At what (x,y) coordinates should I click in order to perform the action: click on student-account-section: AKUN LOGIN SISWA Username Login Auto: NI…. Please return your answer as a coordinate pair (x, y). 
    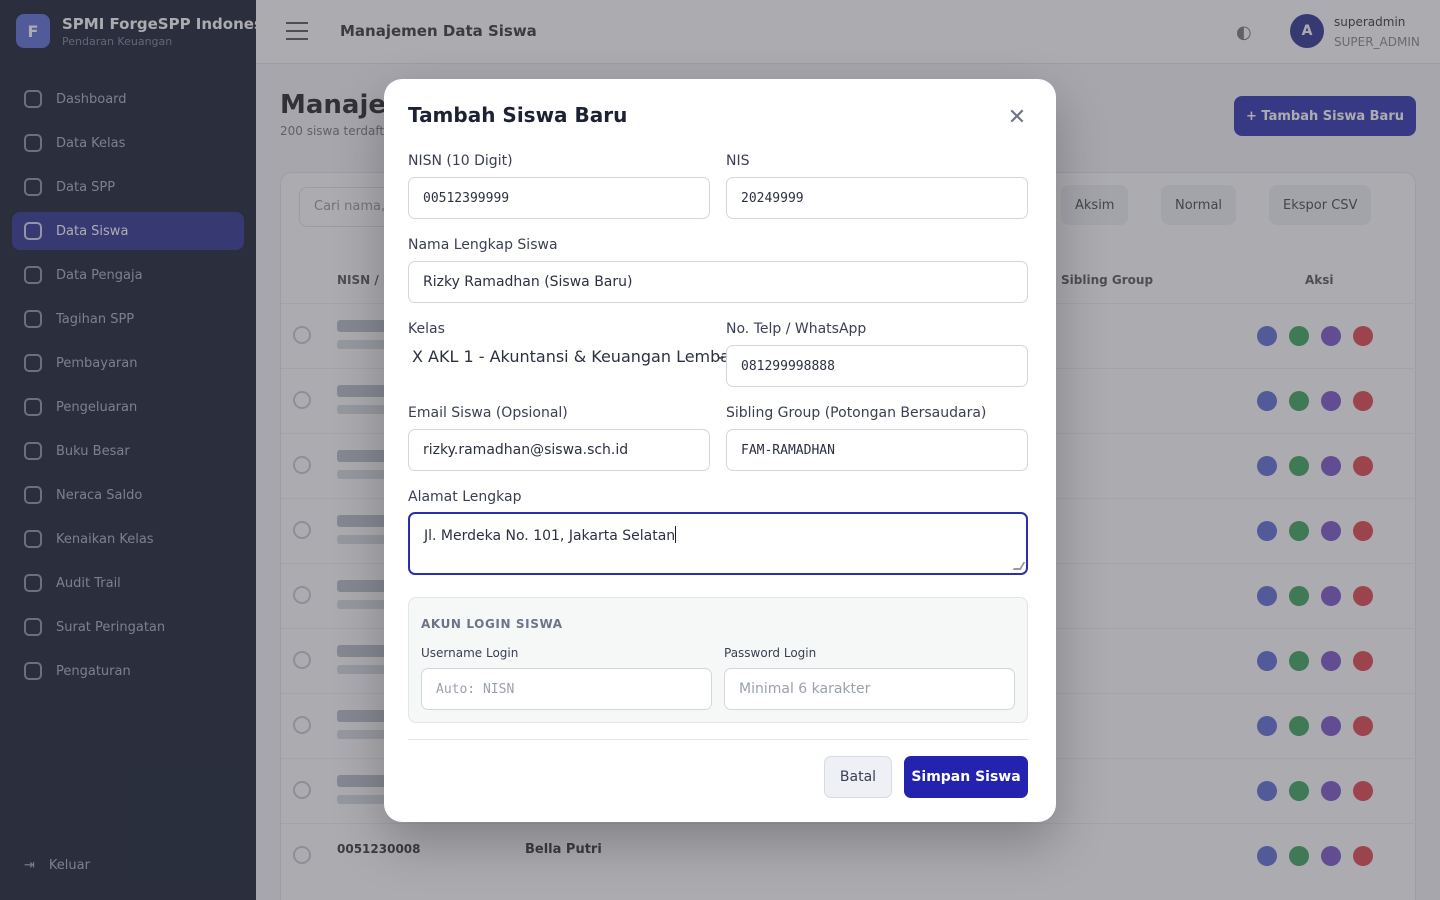
    Looking at the image, I should click on (718, 660).